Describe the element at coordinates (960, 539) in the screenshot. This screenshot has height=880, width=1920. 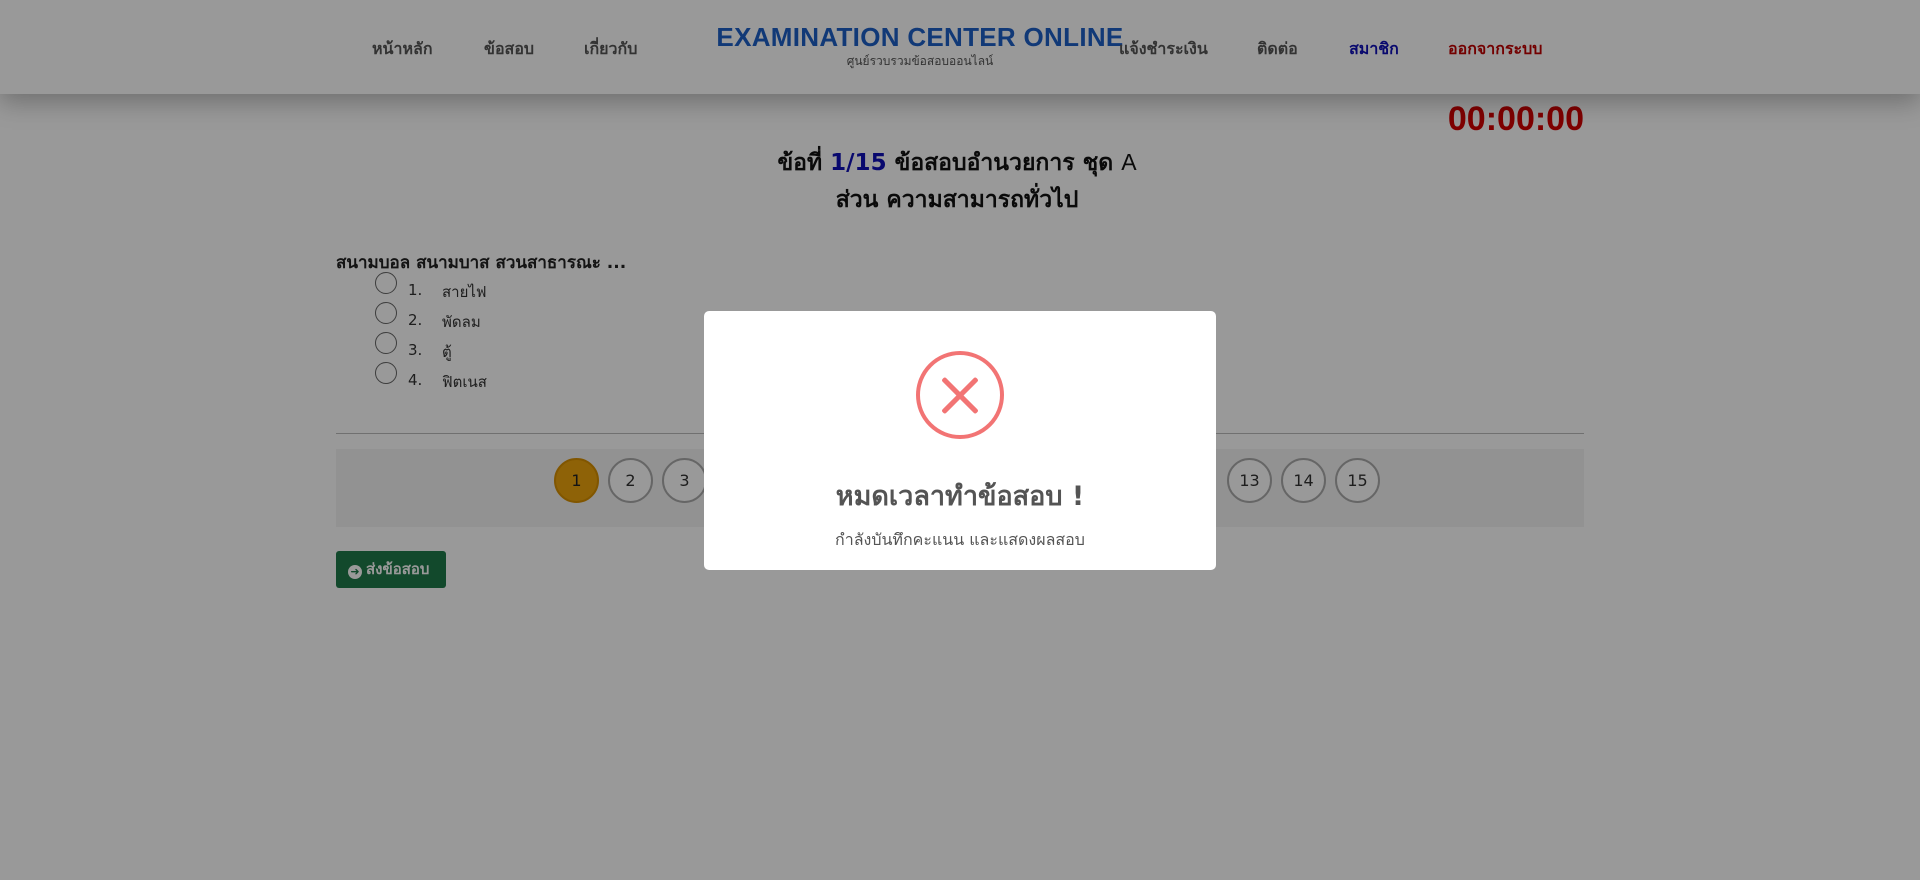
I see `dialog-message: กำลังบันทึกคะแนน และแสดงผลสอบ` at that location.